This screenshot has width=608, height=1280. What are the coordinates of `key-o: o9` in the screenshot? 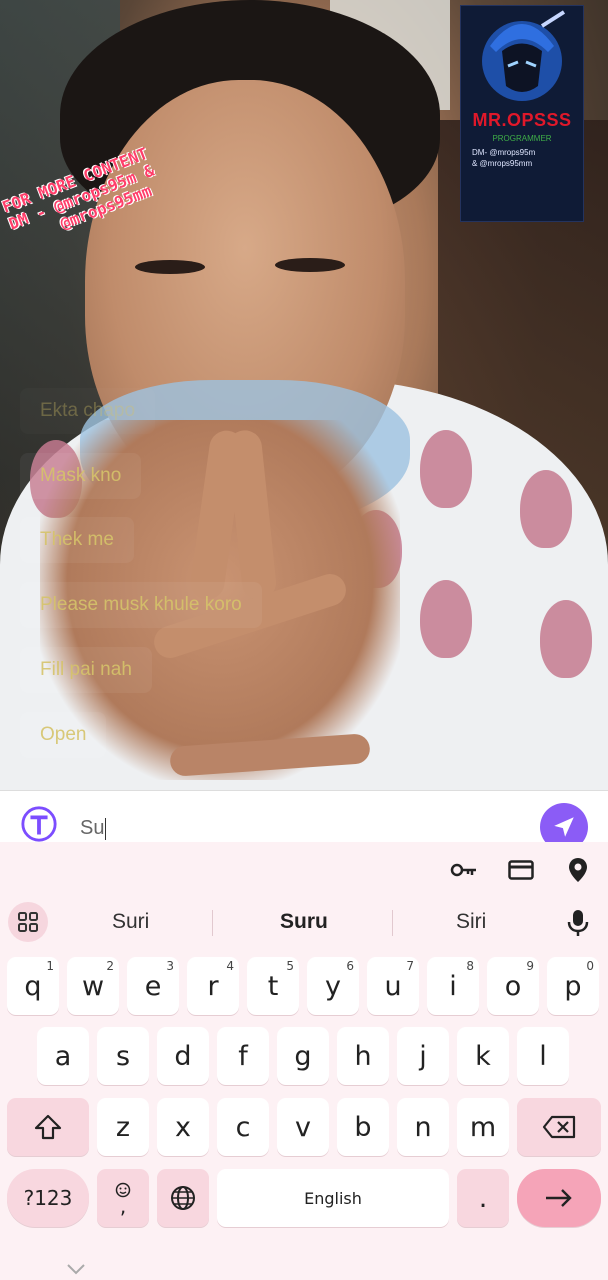 It's located at (513, 986).